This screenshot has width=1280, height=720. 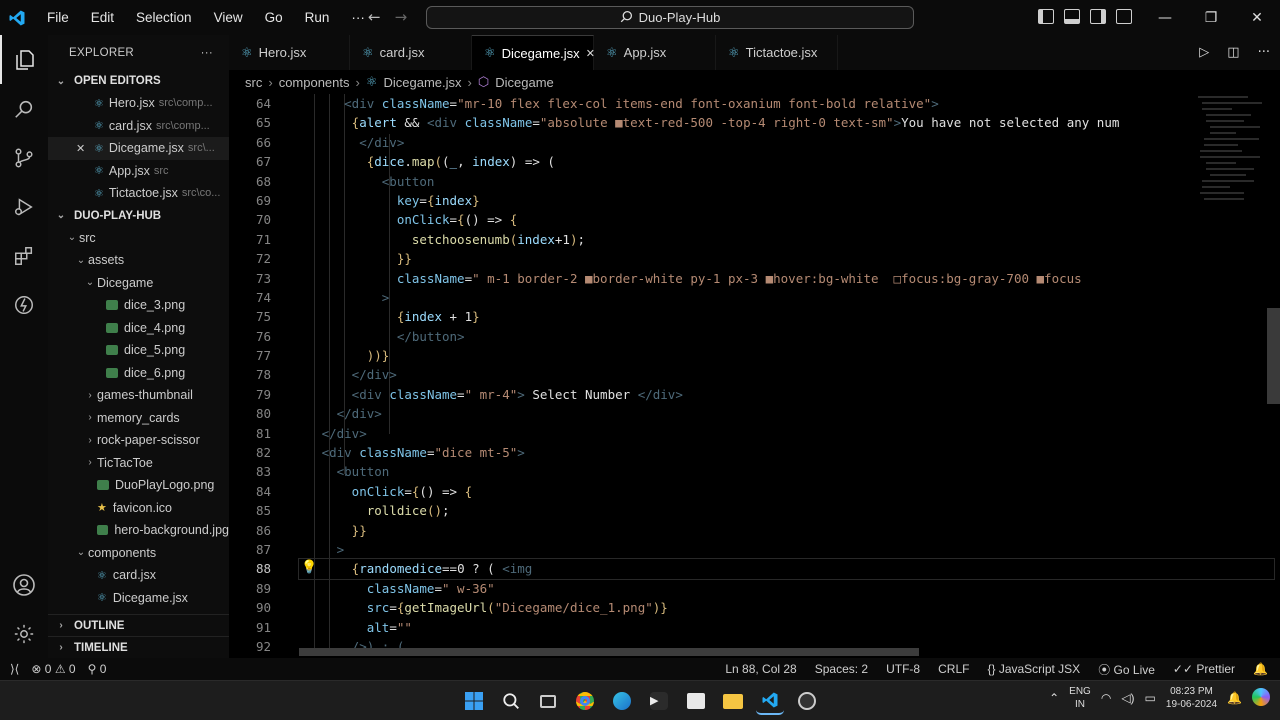 I want to click on tab-card-jsx: ⚛ card.jsx, so click(x=411, y=52).